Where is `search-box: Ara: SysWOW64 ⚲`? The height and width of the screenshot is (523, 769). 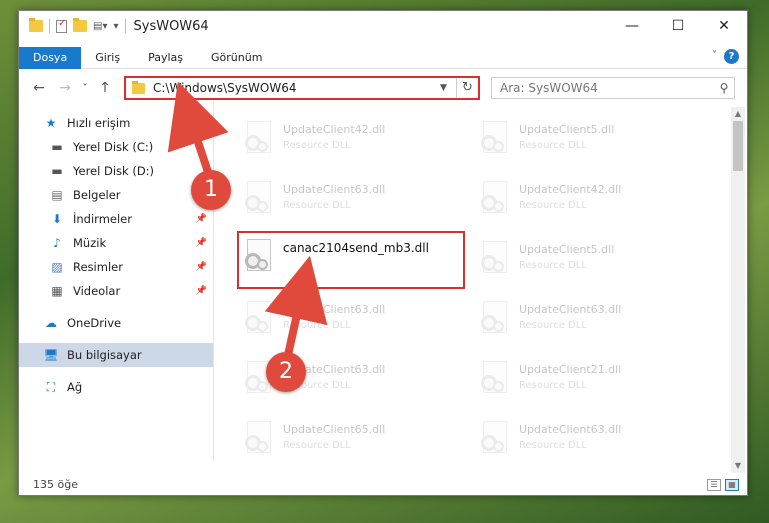 search-box: Ara: SysWOW64 ⚲ is located at coordinates (613, 88).